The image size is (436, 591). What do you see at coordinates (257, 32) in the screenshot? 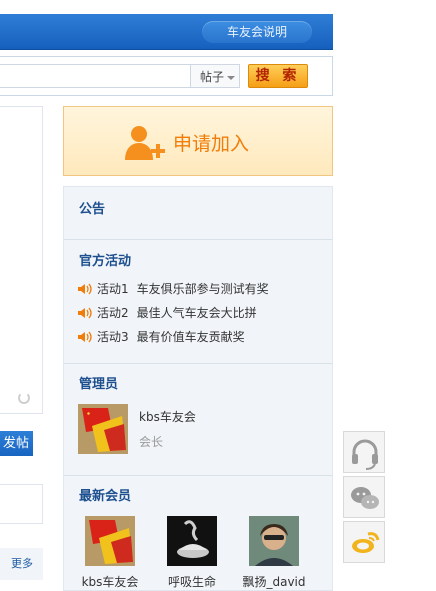
I see `club-intro-button: 车友会说明` at bounding box center [257, 32].